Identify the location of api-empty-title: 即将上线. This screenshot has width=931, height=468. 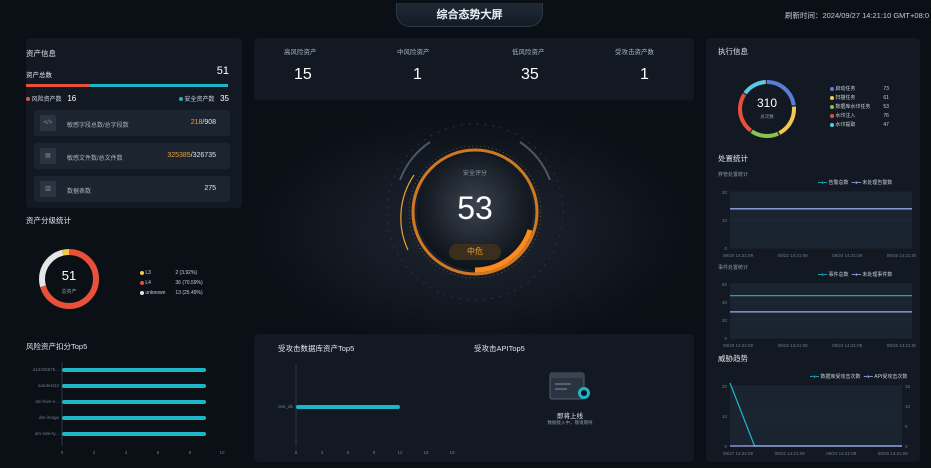
(570, 416).